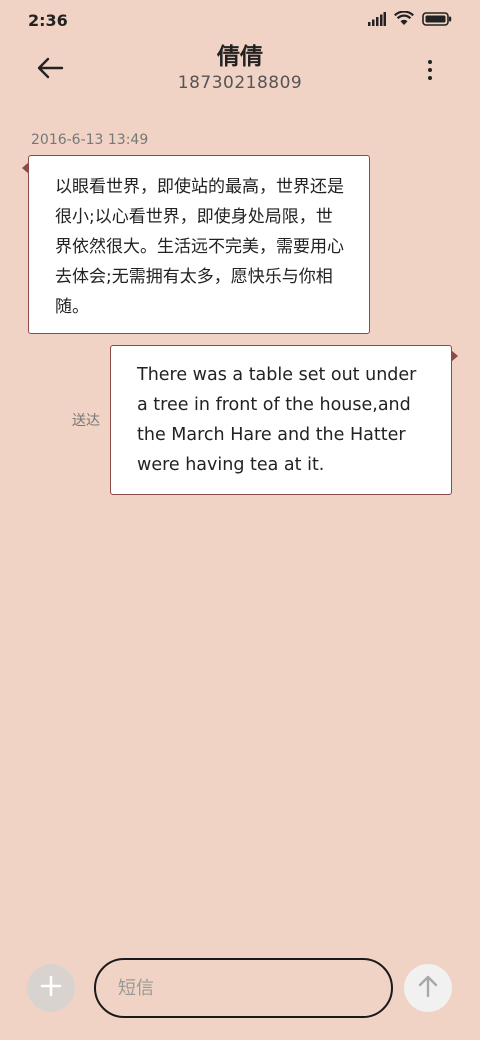  I want to click on wifi-icon, so click(404, 20).